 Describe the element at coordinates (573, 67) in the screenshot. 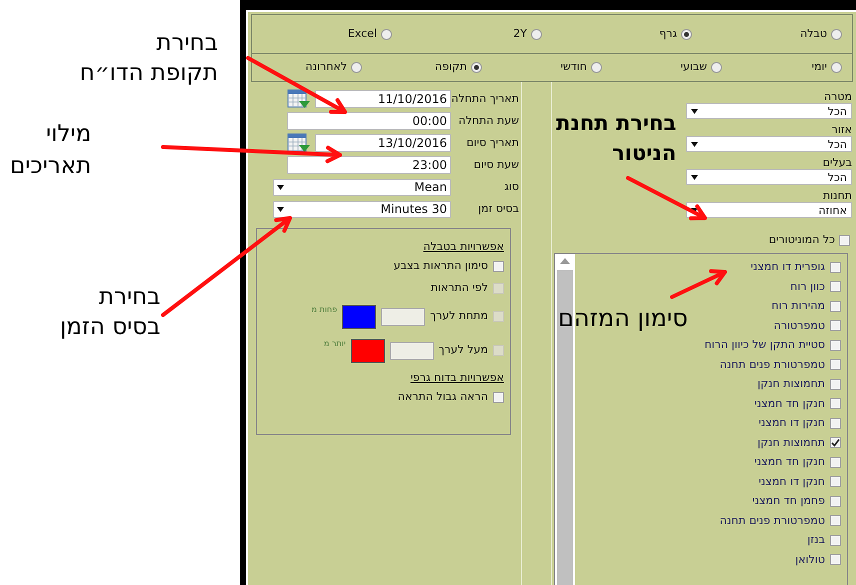

I see `radio-label: חודשי` at that location.